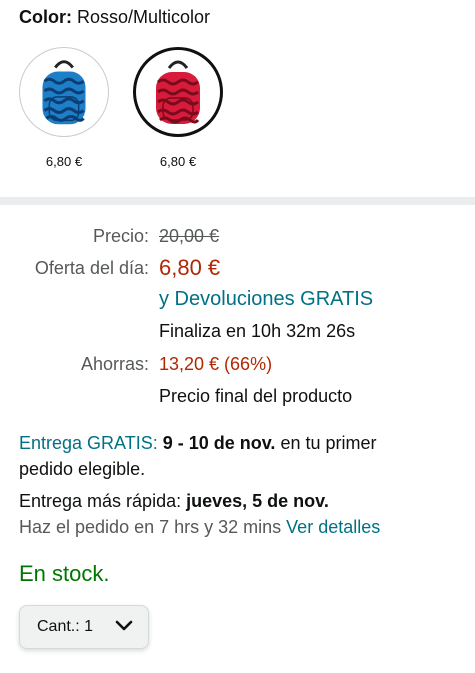 The width and height of the screenshot is (475, 673). Describe the element at coordinates (178, 161) in the screenshot. I see `swatch-red-price: 6,80 €` at that location.